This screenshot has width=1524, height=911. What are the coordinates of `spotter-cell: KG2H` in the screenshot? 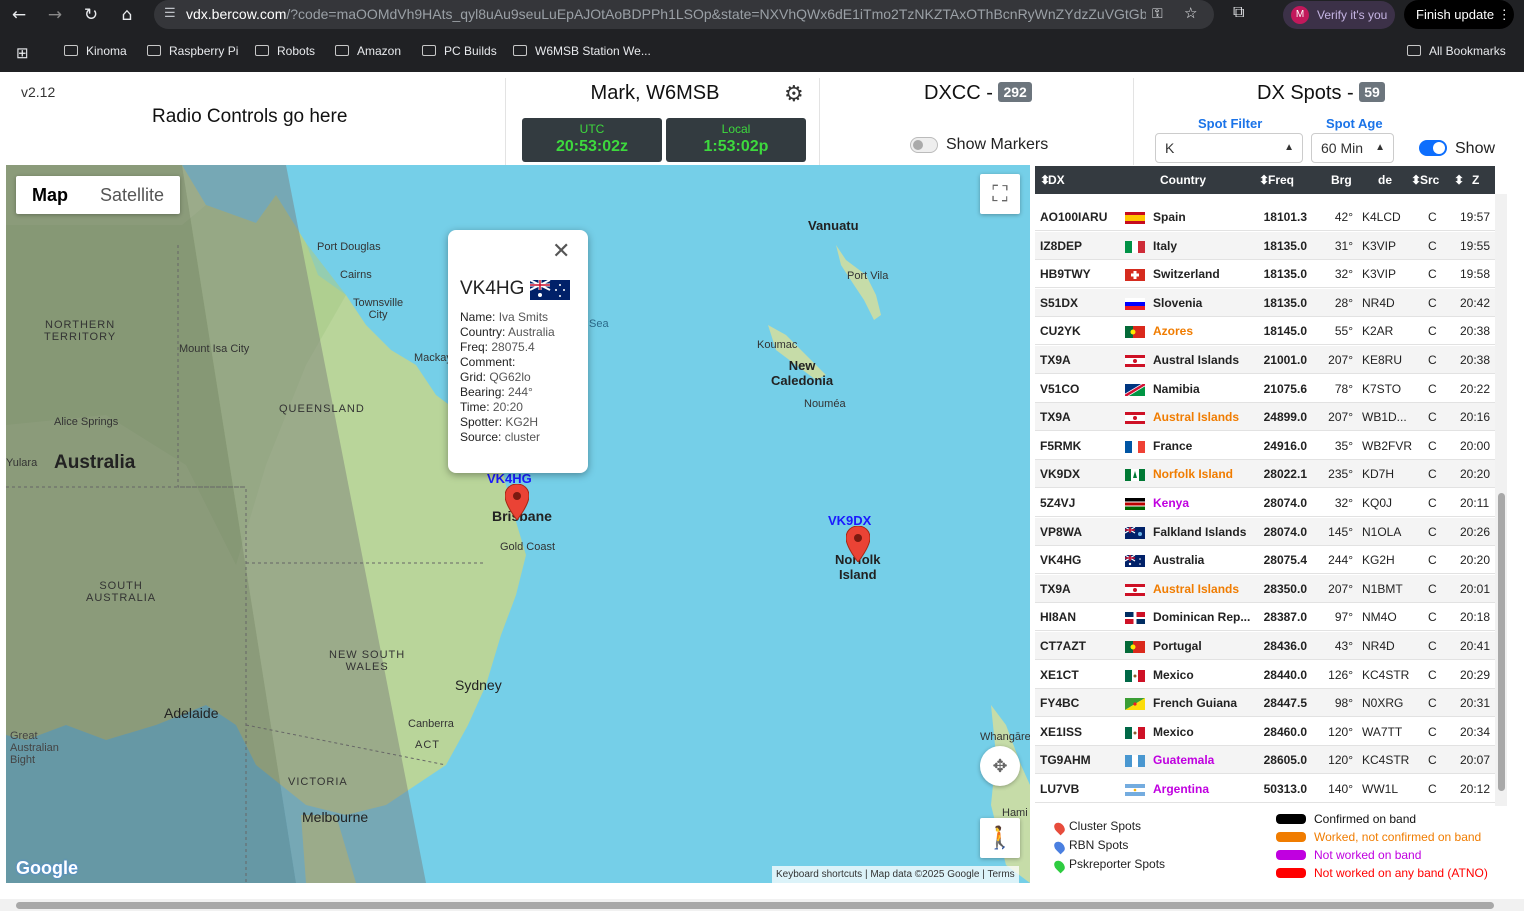 It's located at (1378, 560).